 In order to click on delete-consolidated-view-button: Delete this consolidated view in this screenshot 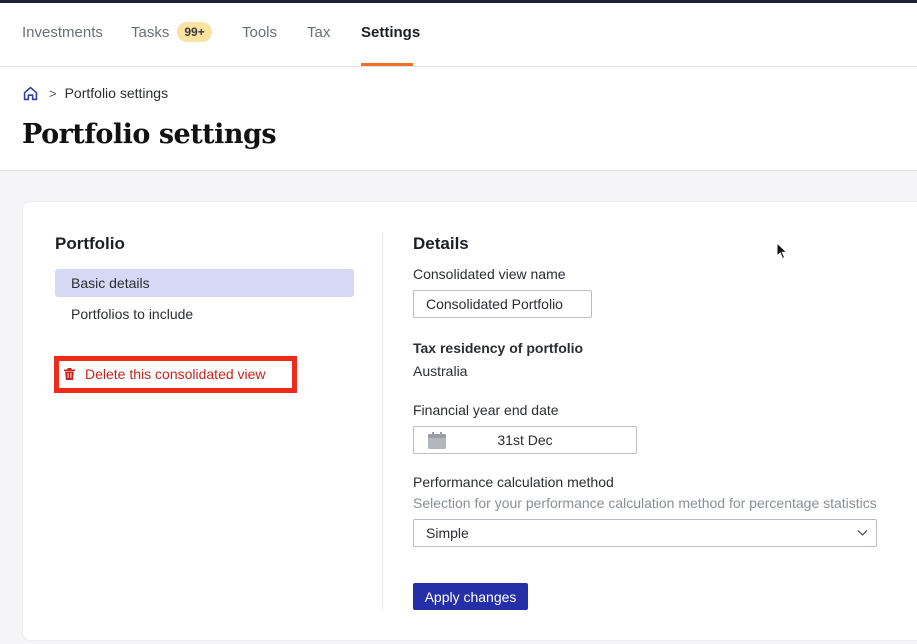, I will do `click(165, 374)`.